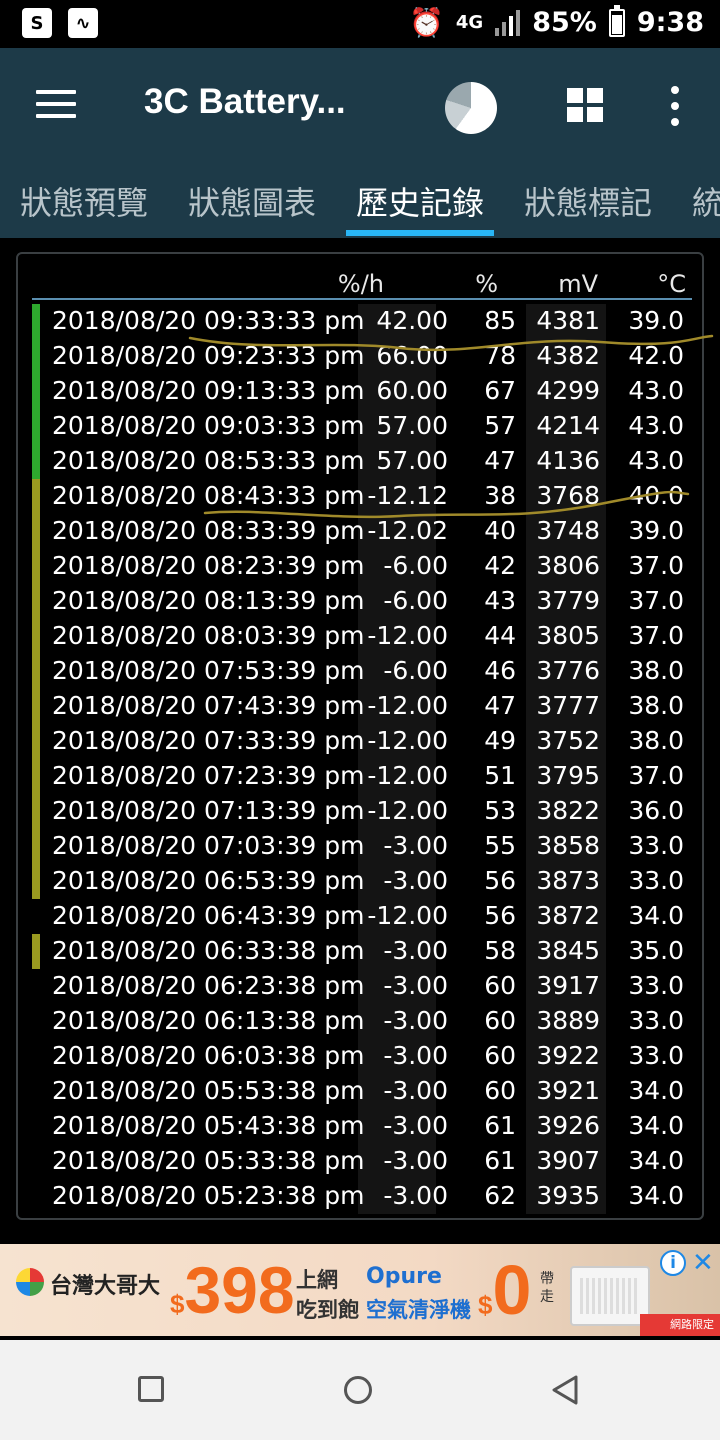 The width and height of the screenshot is (720, 1440). Describe the element at coordinates (208, 460) in the screenshot. I see `cell-time: 2018/08/20 08:53:33 pm` at that location.